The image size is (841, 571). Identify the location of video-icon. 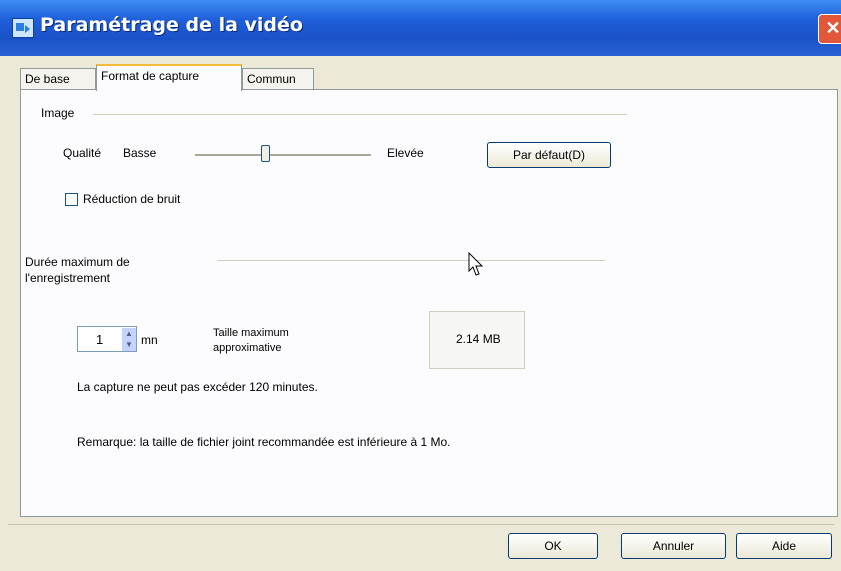
(23, 28).